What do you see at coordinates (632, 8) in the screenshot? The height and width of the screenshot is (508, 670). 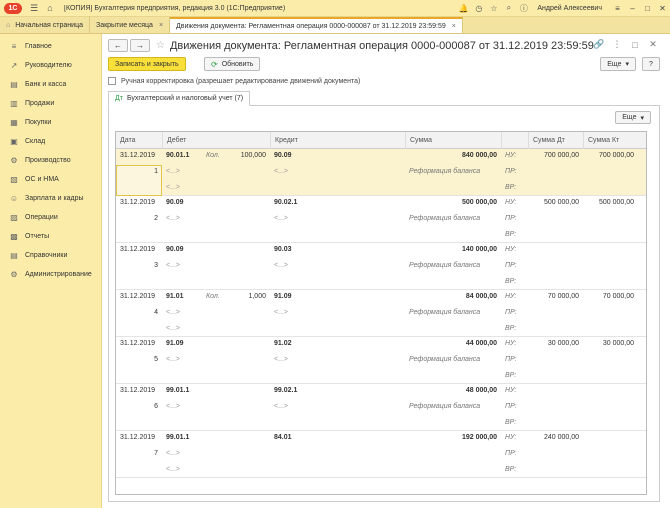 I see `minimize-icon: –` at bounding box center [632, 8].